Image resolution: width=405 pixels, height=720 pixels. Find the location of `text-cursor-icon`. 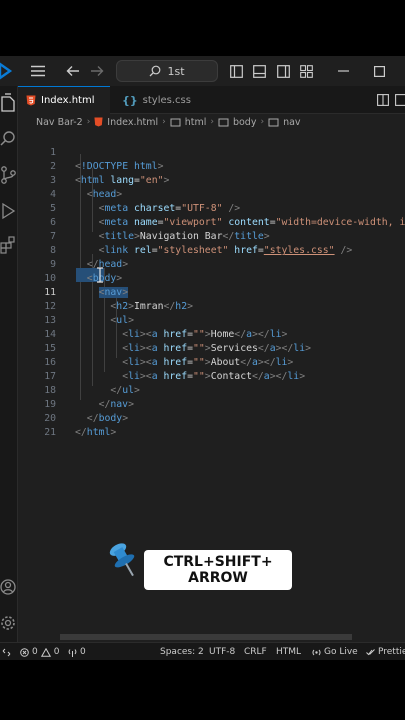

text-cursor-icon is located at coordinates (100, 275).